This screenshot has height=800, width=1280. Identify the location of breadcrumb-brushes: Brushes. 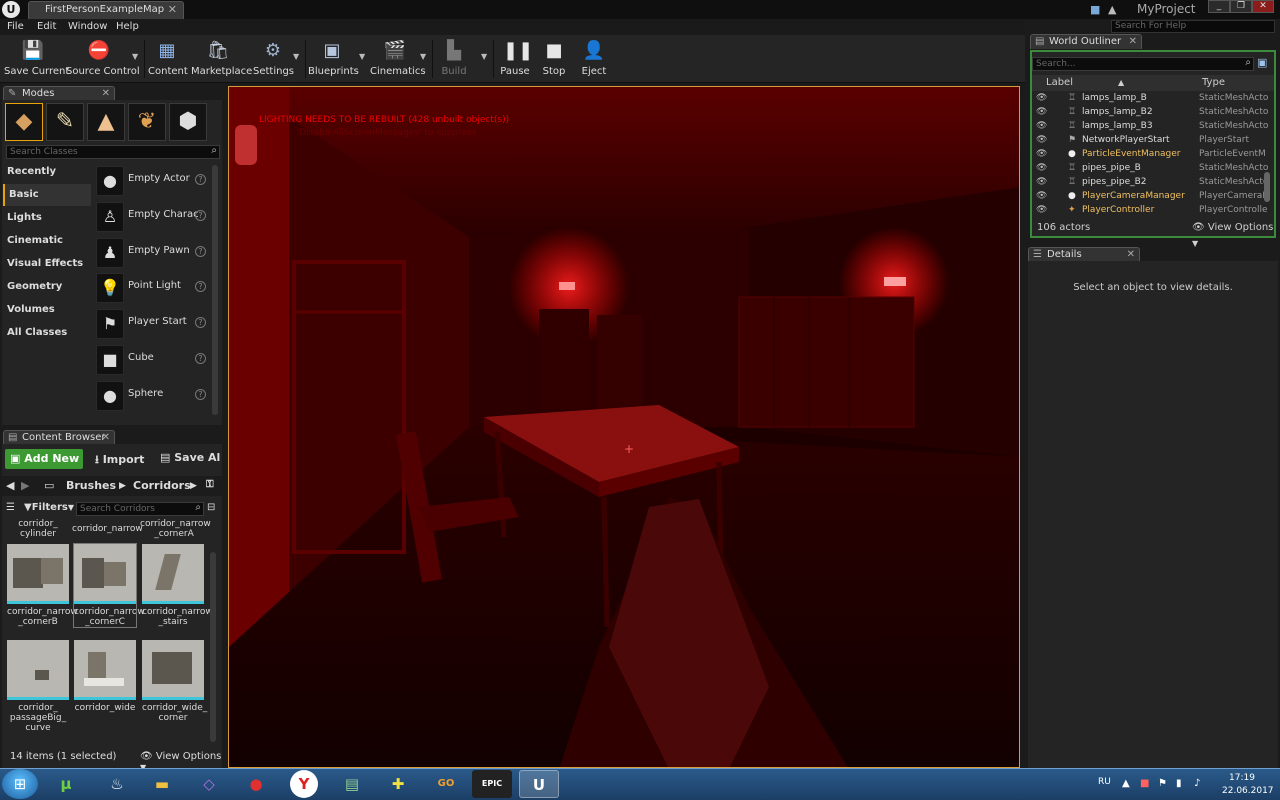
(91, 485).